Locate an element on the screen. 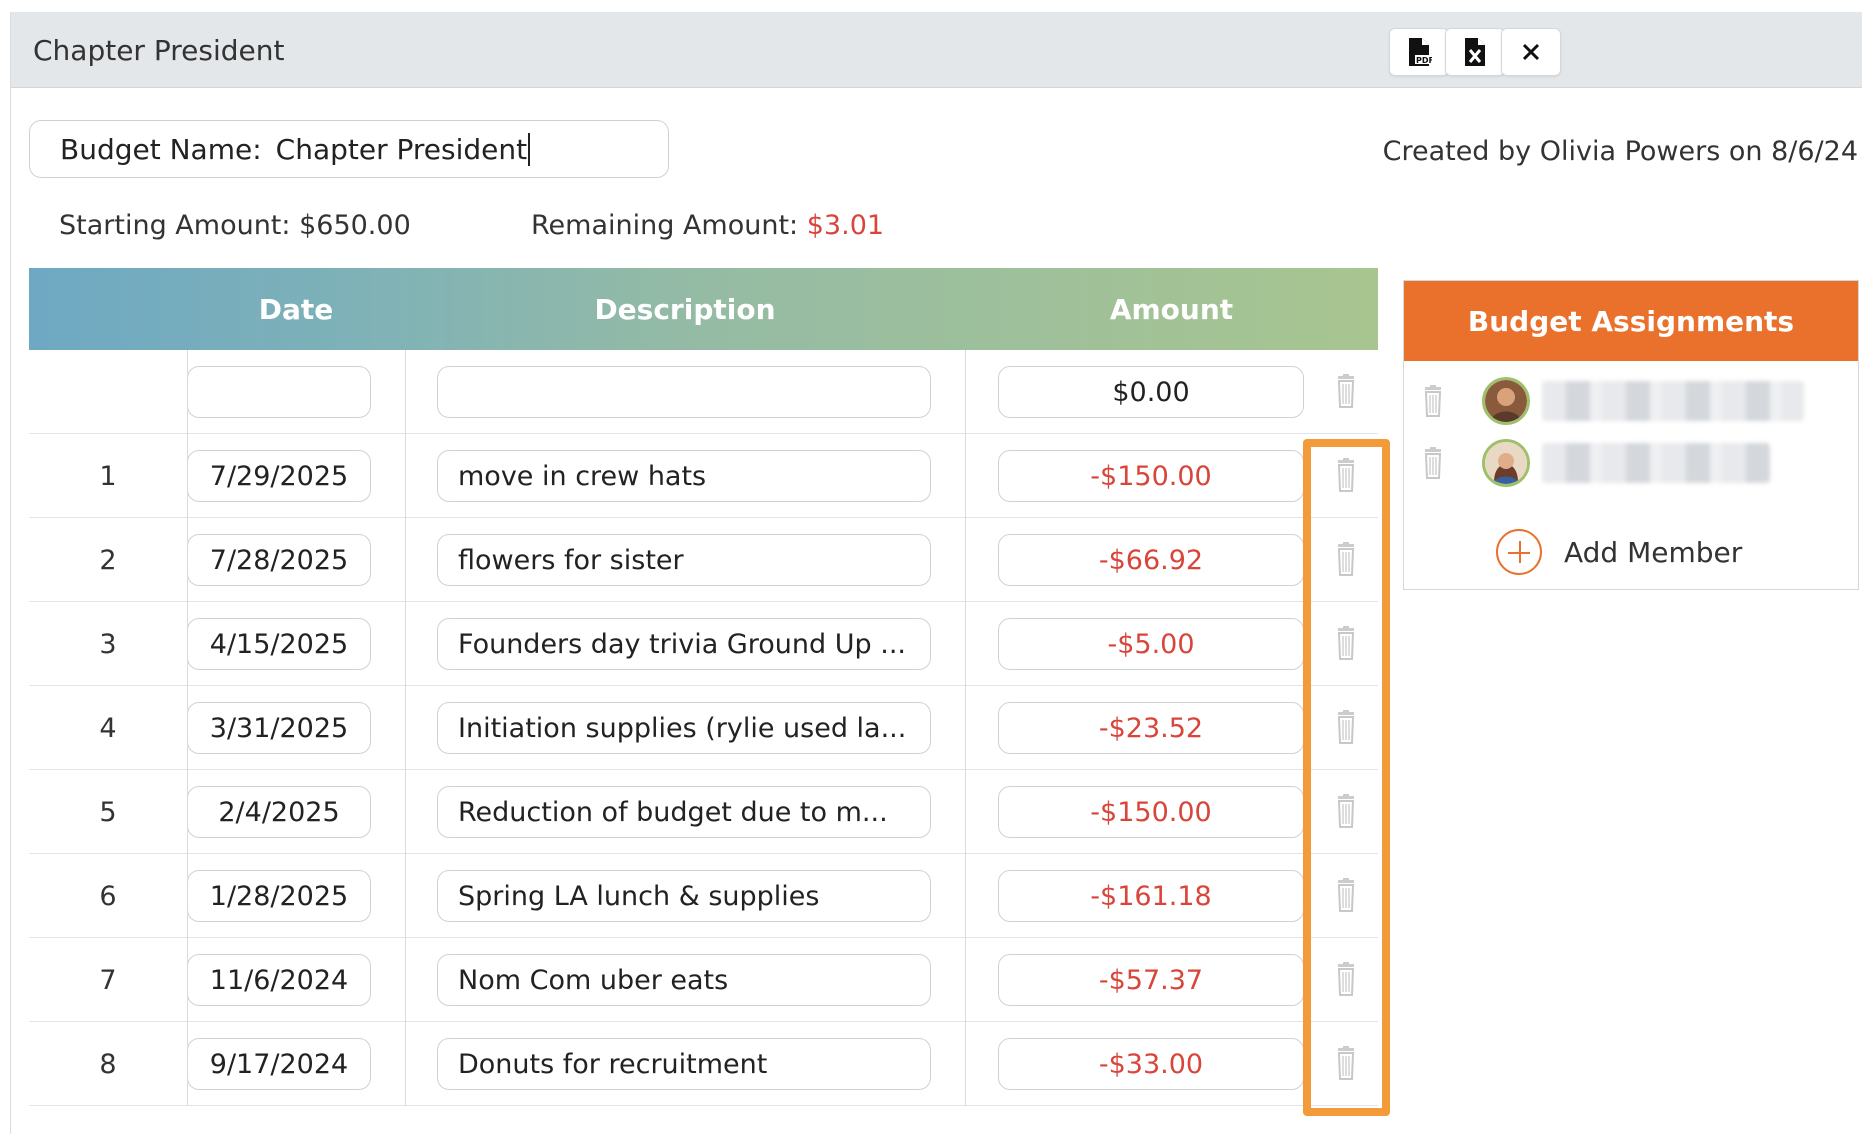 The image size is (1862, 1134). budget-assignments-panel: Budget Assignments Add Member is located at coordinates (1631, 435).